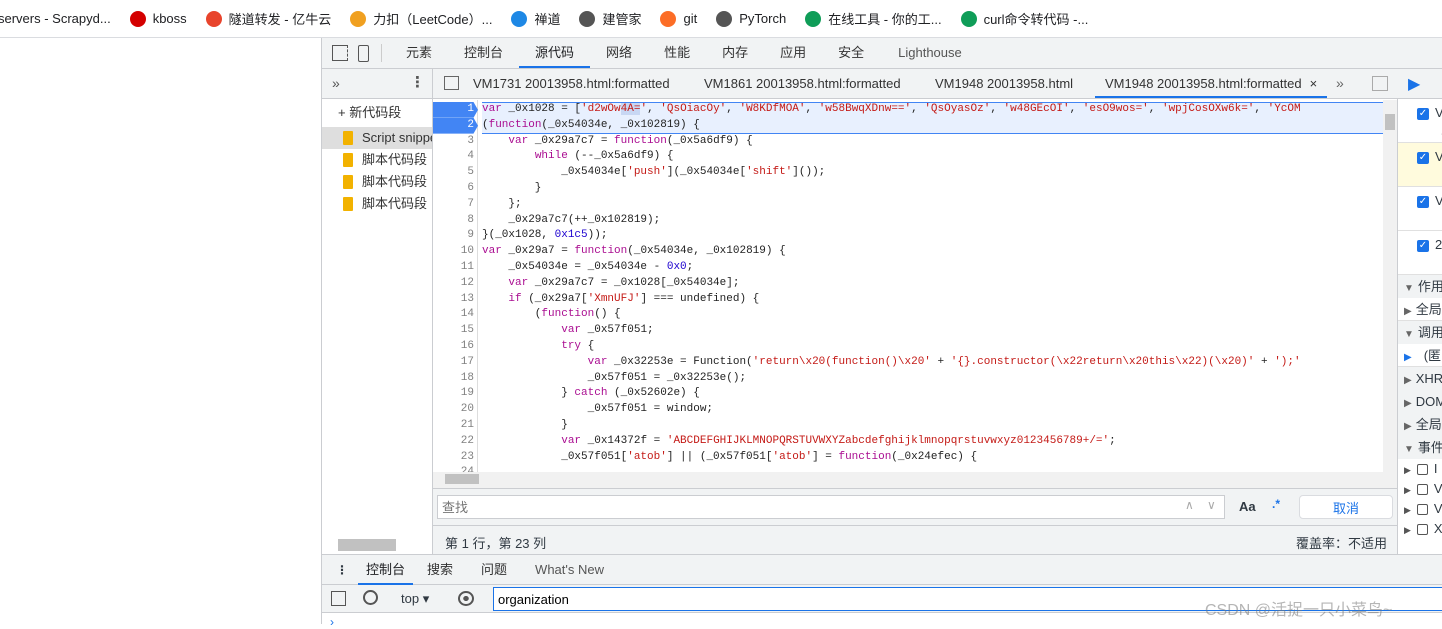 The image size is (1442, 629). I want to click on breakpoint-item: ✓Vv, so click(1420, 165).